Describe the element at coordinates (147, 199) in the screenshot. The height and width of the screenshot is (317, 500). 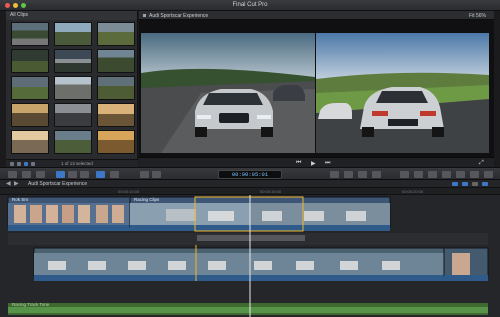
I see `clip-label: Racing Clips` at that location.